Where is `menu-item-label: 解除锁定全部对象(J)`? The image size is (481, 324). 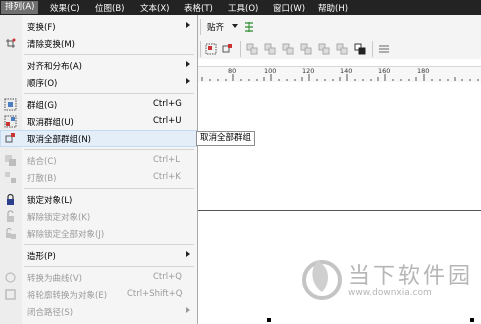
menu-item-label: 解除锁定全部对象(J) is located at coordinates (66, 235).